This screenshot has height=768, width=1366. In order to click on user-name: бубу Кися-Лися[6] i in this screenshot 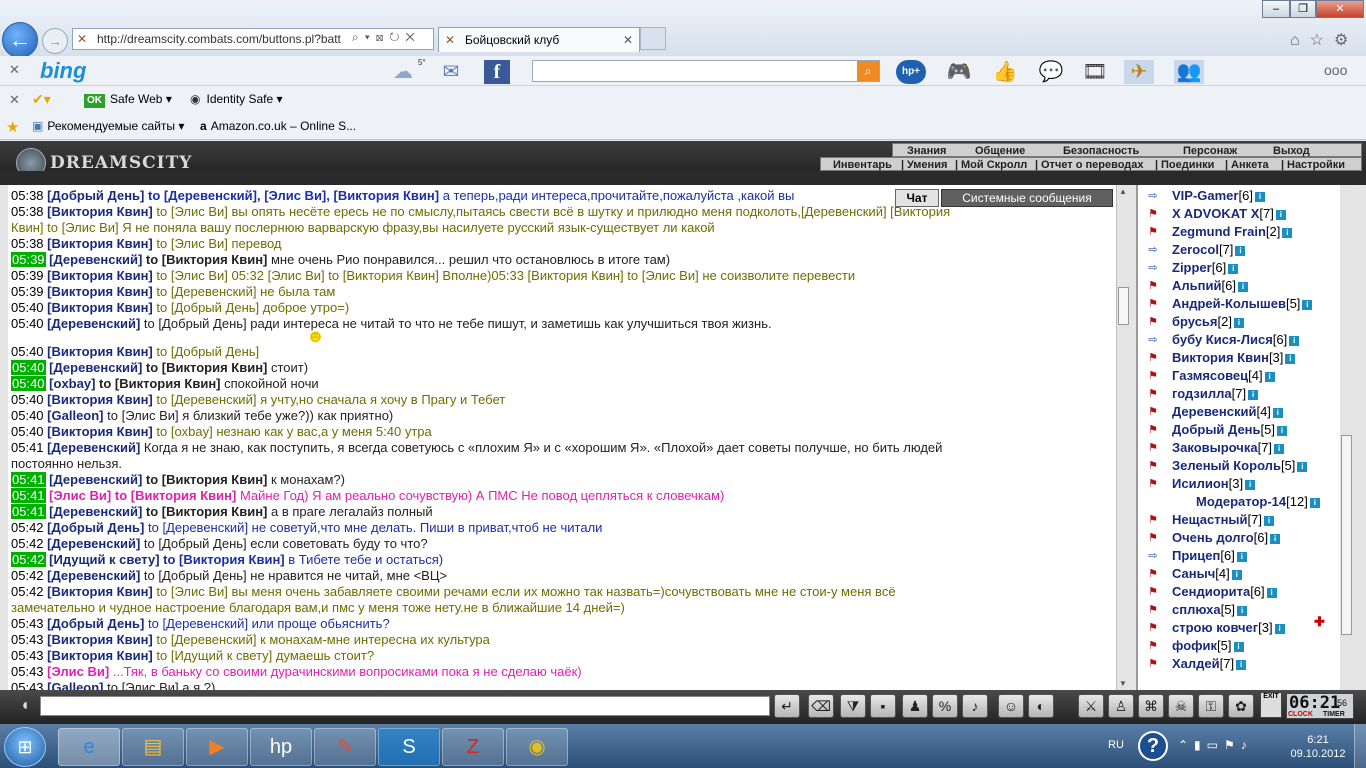, I will do `click(1236, 340)`.